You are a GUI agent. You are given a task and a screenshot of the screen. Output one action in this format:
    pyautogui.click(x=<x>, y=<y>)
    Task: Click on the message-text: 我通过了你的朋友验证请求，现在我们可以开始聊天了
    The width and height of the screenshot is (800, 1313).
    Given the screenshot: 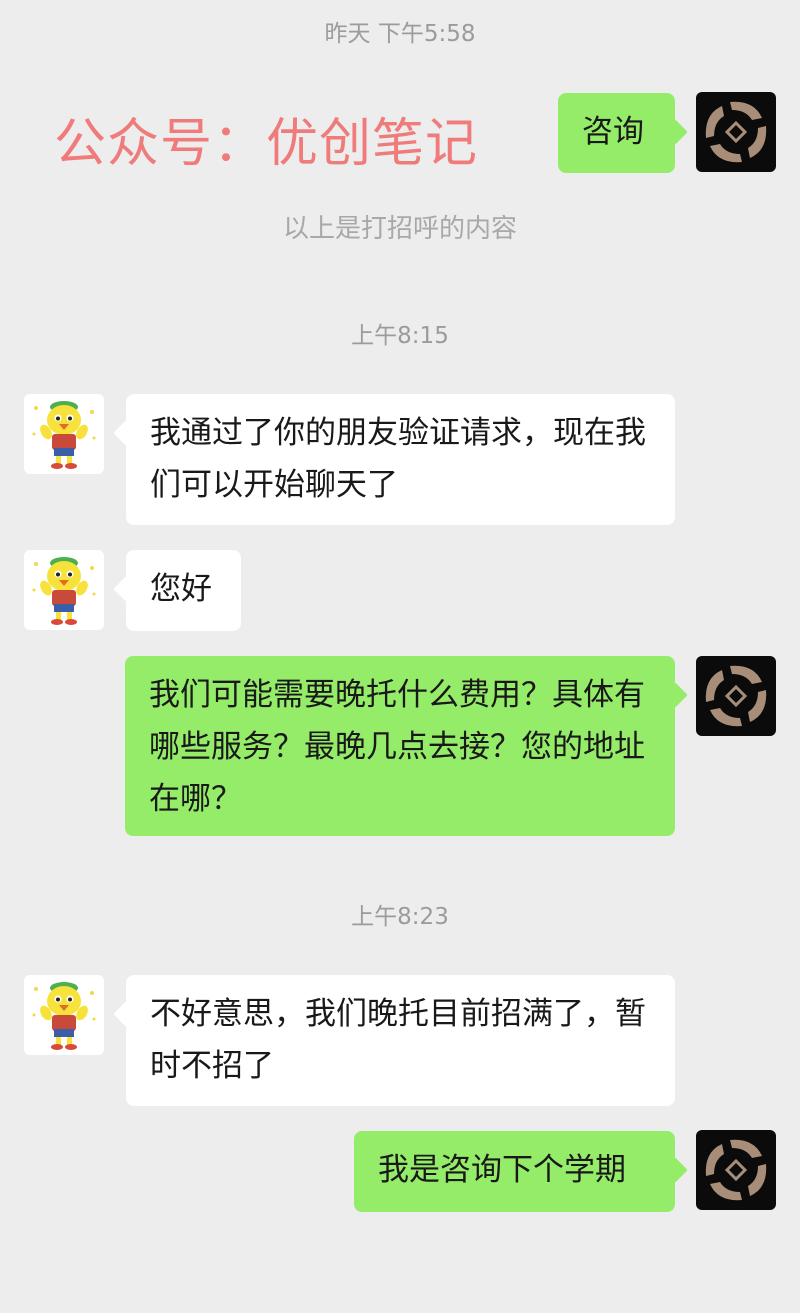 What is the action you would take?
    pyautogui.click(x=398, y=459)
    